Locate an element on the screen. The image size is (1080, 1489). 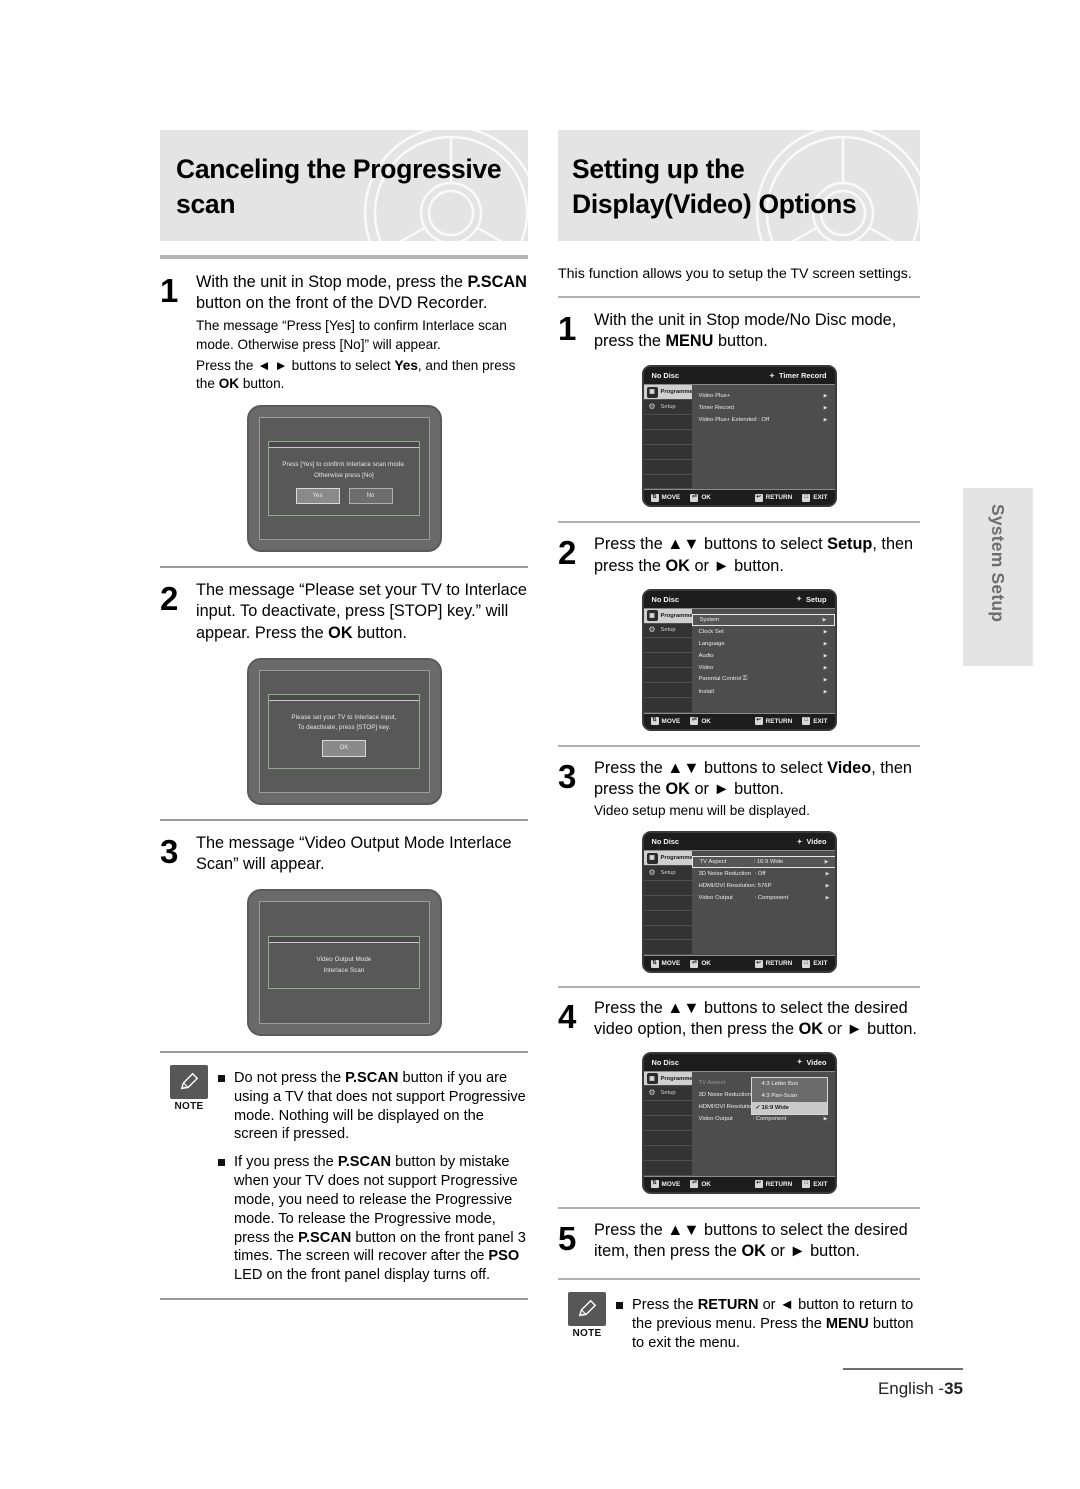
osd-3-topbar: No Disc ✦ Video is located at coordinates (739, 842).